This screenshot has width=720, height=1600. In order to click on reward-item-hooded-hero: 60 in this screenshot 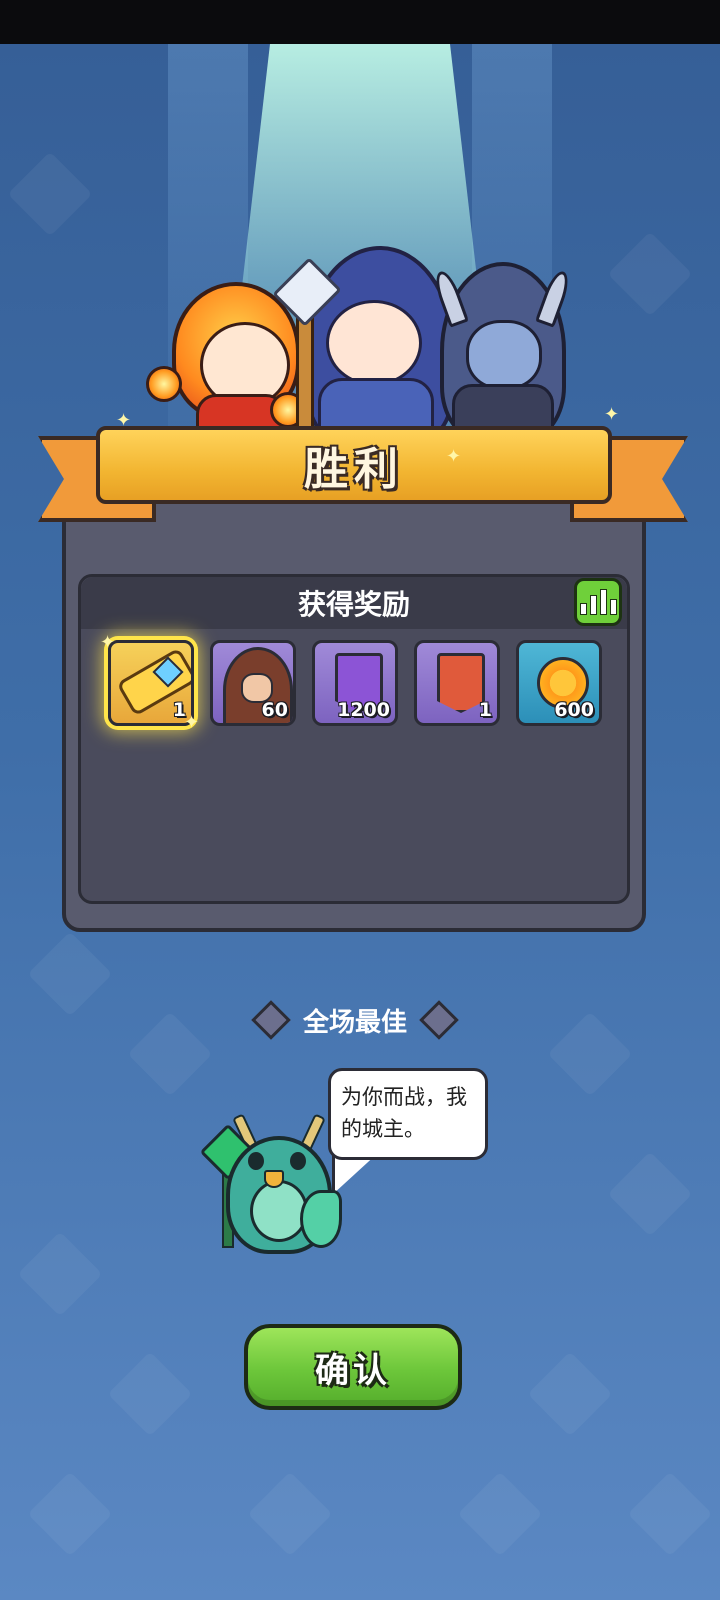, I will do `click(253, 683)`.